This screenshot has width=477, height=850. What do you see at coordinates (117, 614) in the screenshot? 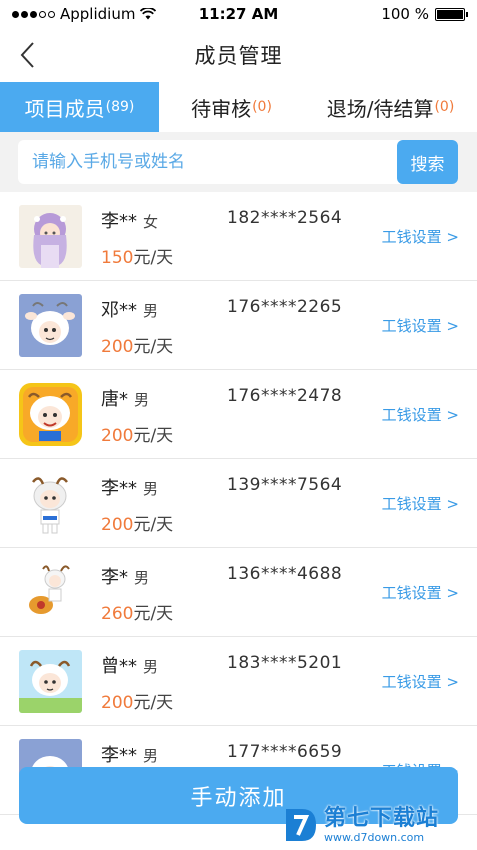
I see `wage-amount: 260` at bounding box center [117, 614].